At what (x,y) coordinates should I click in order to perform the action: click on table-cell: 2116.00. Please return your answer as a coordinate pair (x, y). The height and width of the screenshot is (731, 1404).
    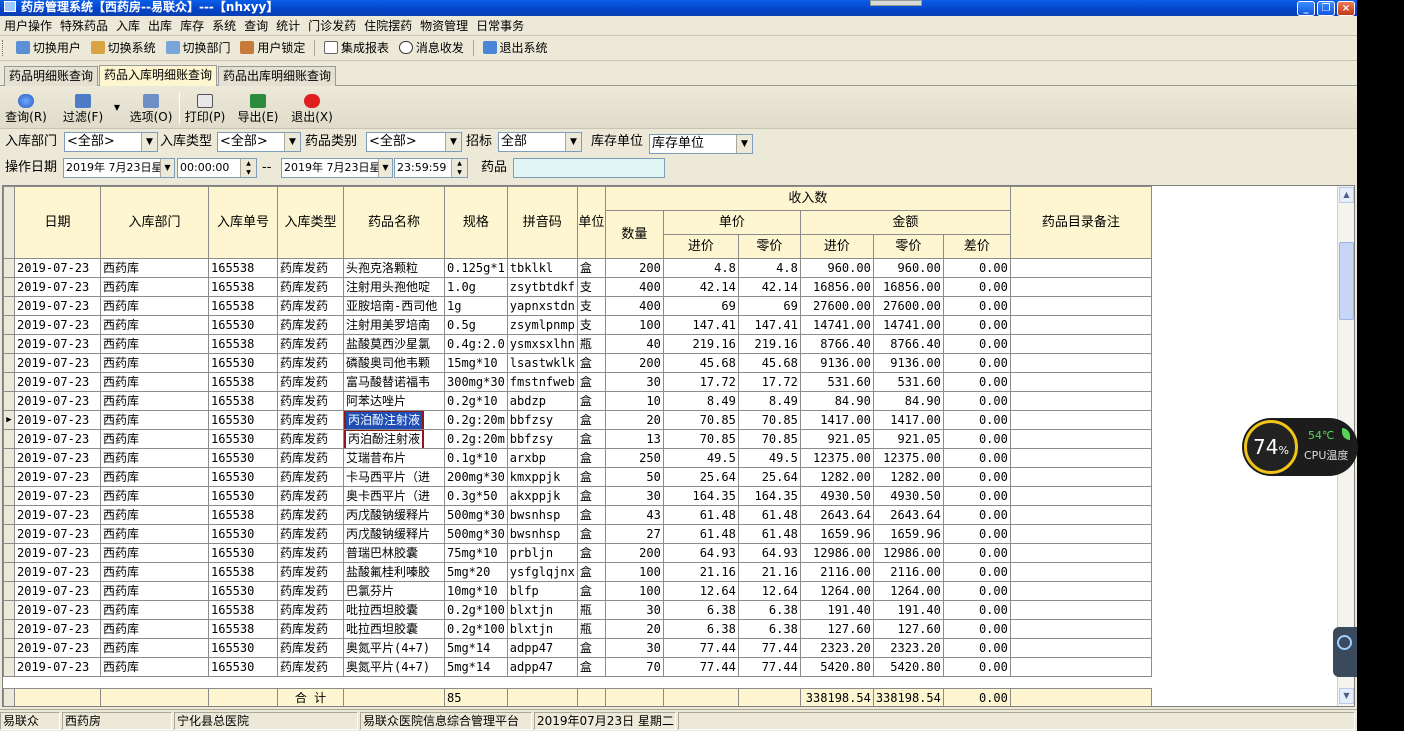
    Looking at the image, I should click on (908, 572).